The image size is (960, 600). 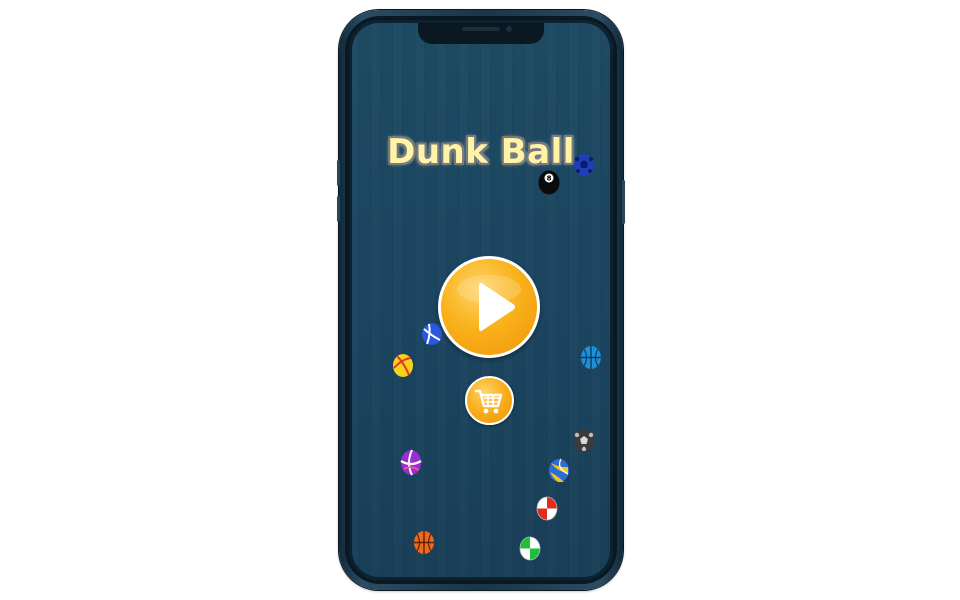 I want to click on phone-notch, so click(x=481, y=32).